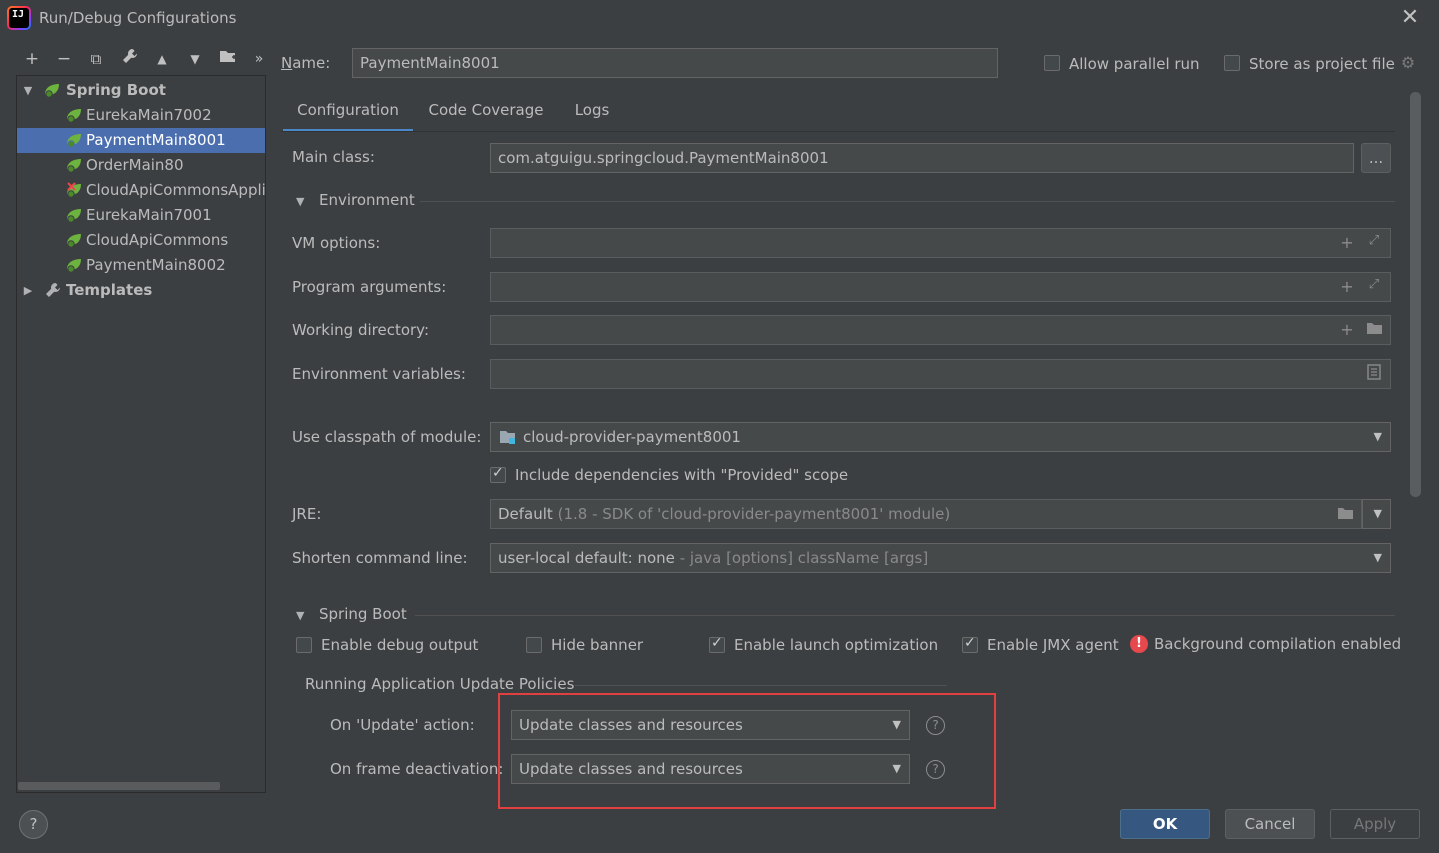 This screenshot has height=853, width=1439. Describe the element at coordinates (1415, 294) in the screenshot. I see `vertical-scrollbar` at that location.